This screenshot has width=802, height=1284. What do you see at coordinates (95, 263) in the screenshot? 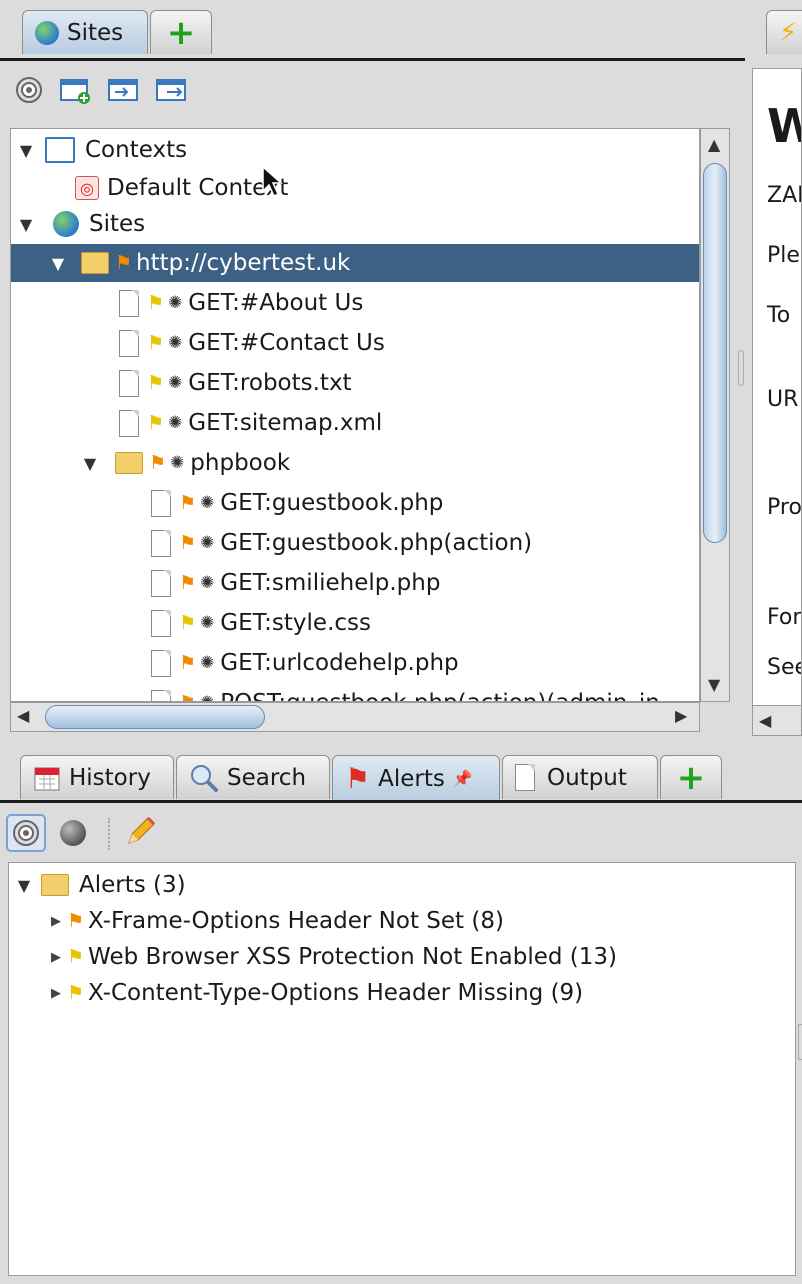
I see `folder-icon` at bounding box center [95, 263].